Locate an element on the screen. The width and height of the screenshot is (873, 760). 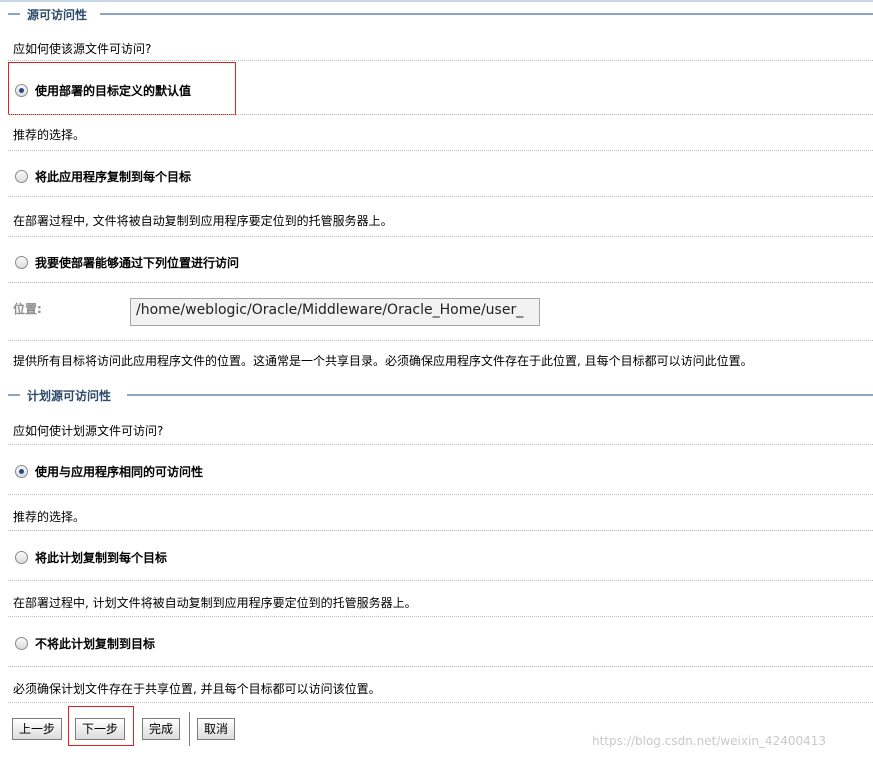
section-title: 源可访问性 is located at coordinates (57, 14).